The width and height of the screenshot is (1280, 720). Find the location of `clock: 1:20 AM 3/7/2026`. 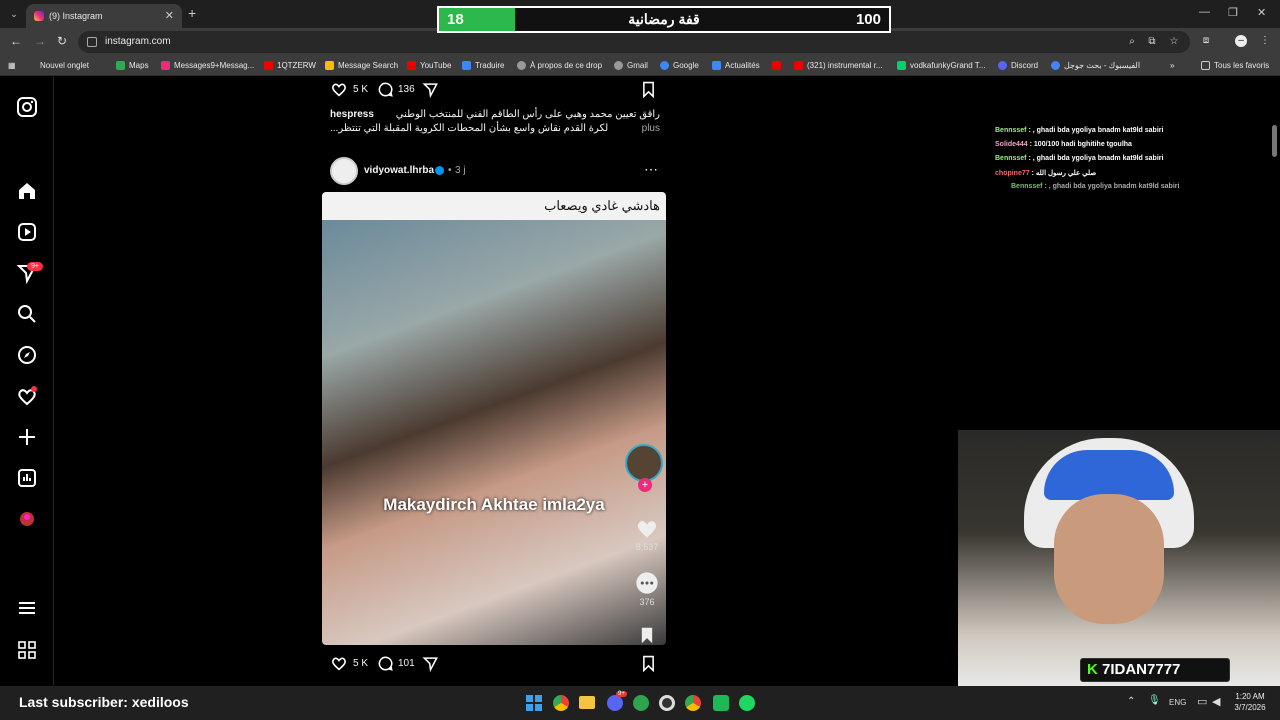

clock: 1:20 AM 3/7/2026 is located at coordinates (1250, 702).